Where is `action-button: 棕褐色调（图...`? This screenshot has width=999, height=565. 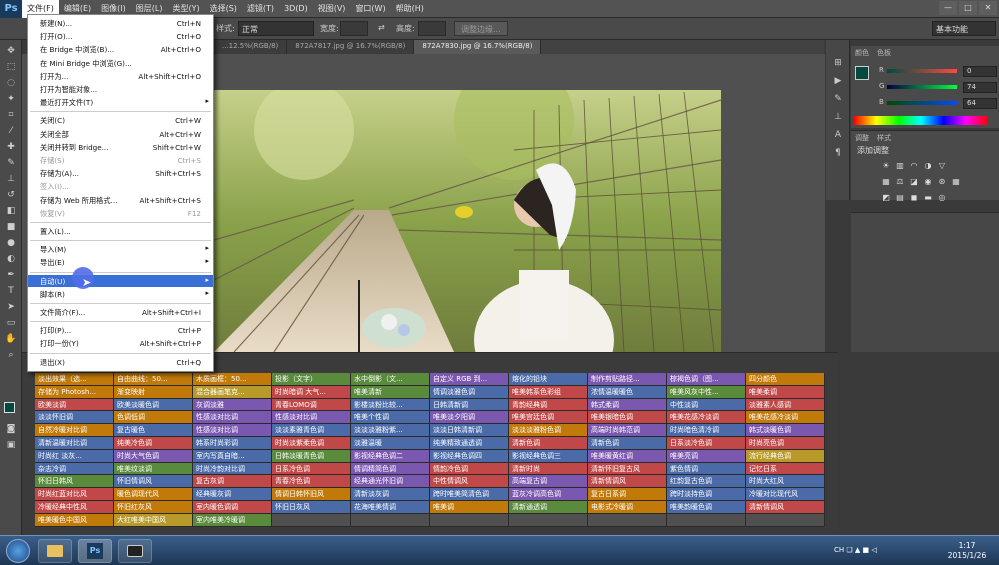
action-button: 棕褐色调（图... is located at coordinates (706, 379).